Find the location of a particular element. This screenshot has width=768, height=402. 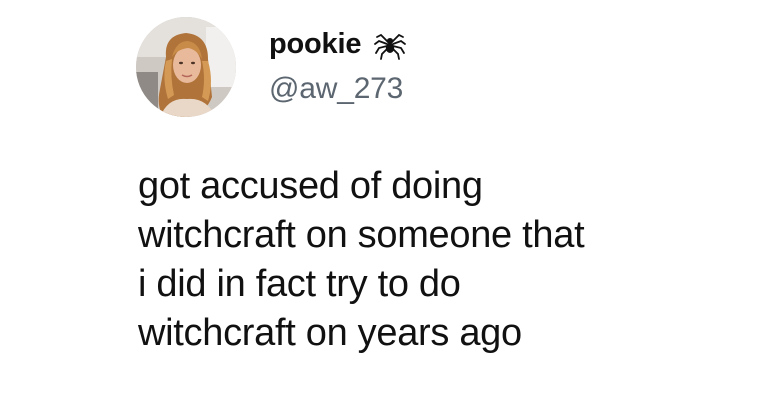

avatar-photo is located at coordinates (186, 67).